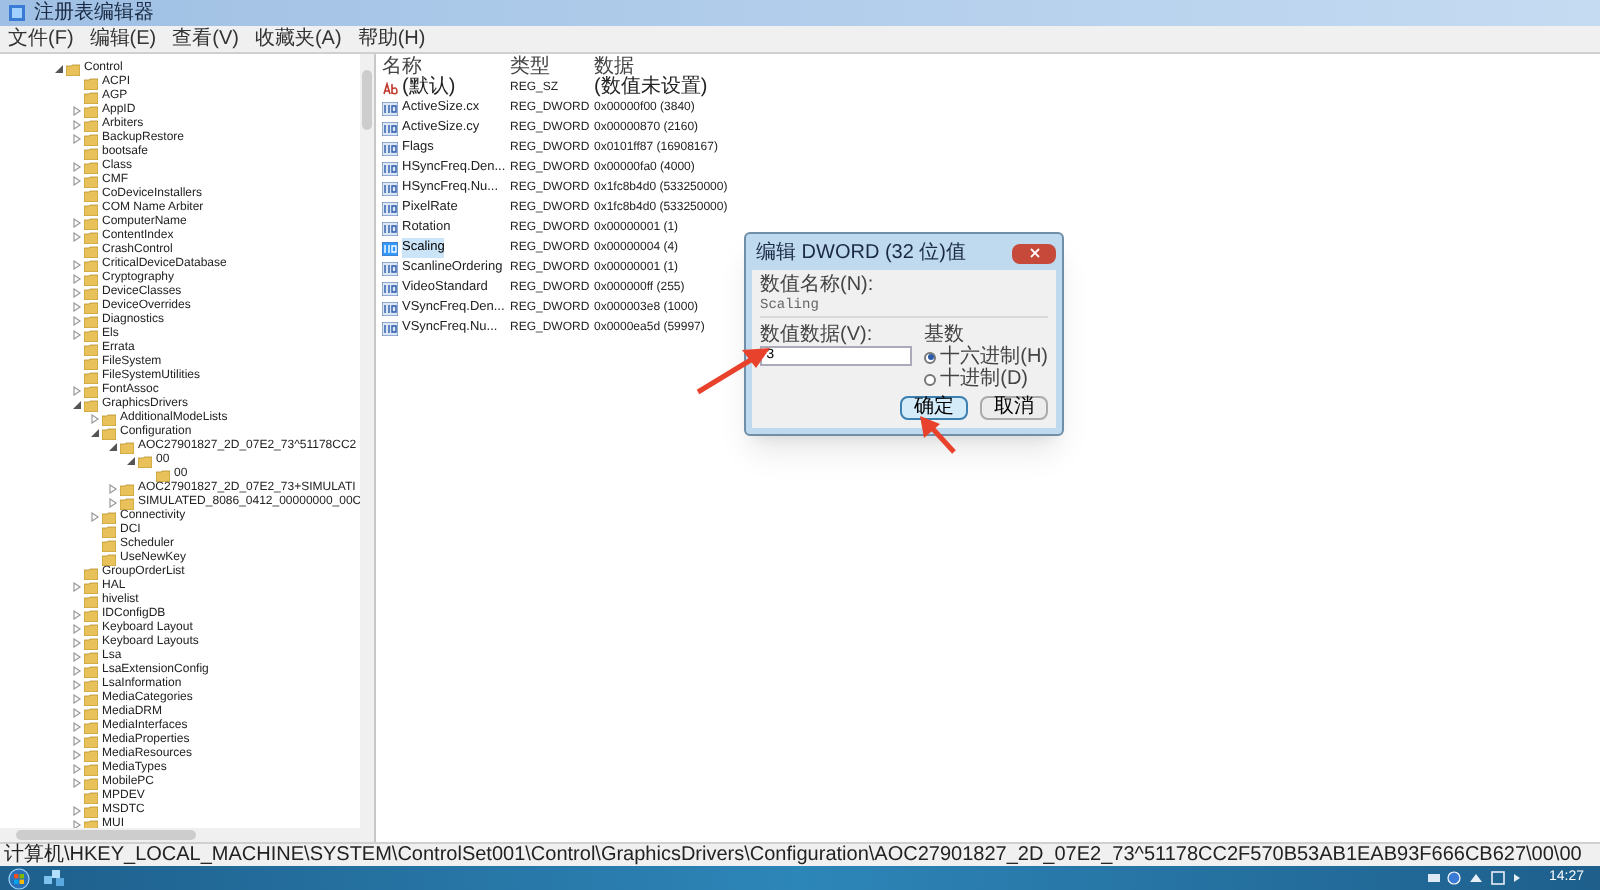  What do you see at coordinates (1014, 408) in the screenshot?
I see `cancel-button: 取消` at bounding box center [1014, 408].